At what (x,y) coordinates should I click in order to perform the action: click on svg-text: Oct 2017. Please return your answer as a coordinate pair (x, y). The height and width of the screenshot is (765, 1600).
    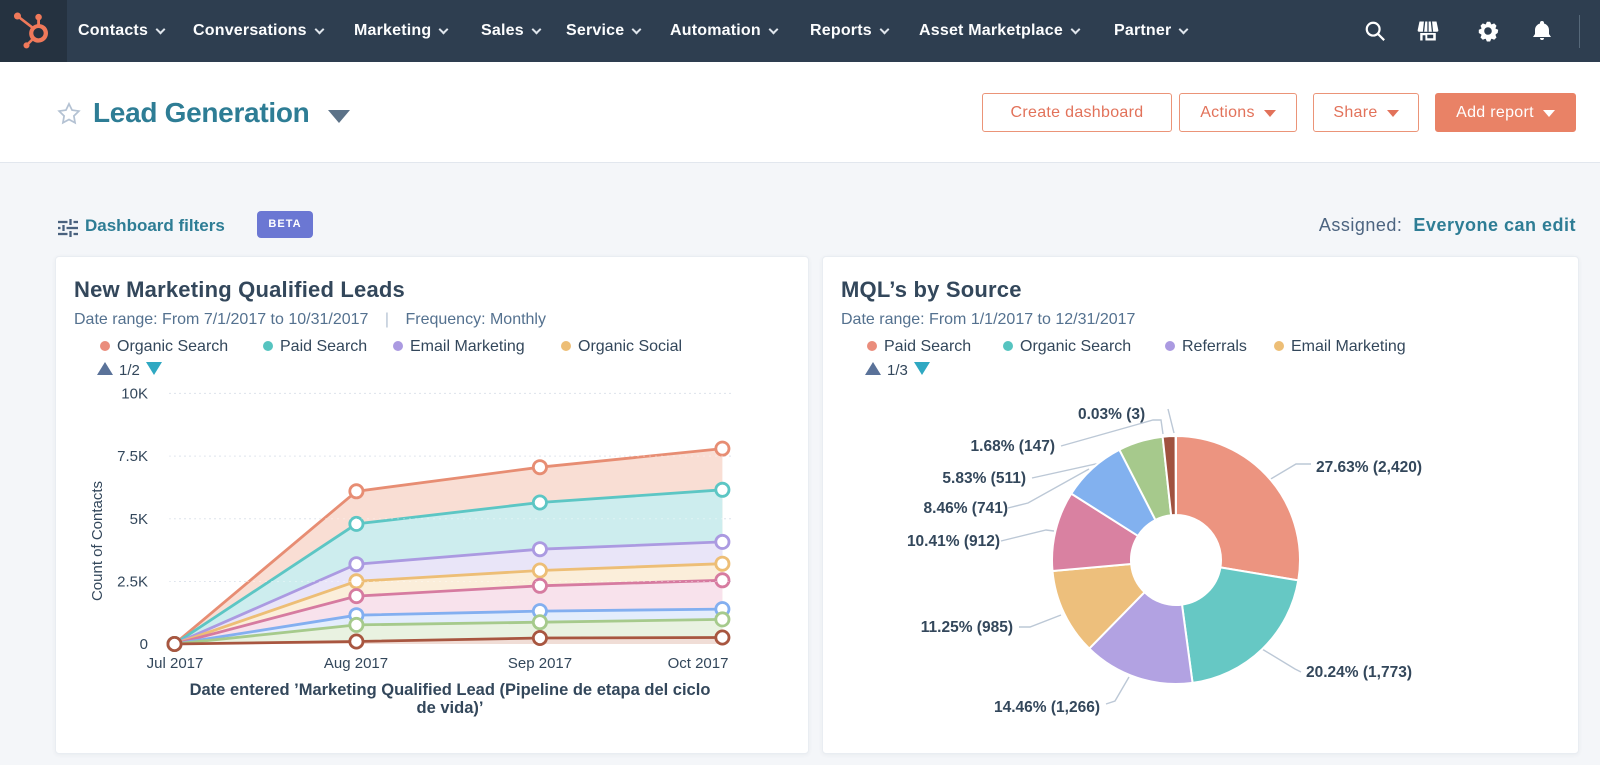
    Looking at the image, I should click on (698, 663).